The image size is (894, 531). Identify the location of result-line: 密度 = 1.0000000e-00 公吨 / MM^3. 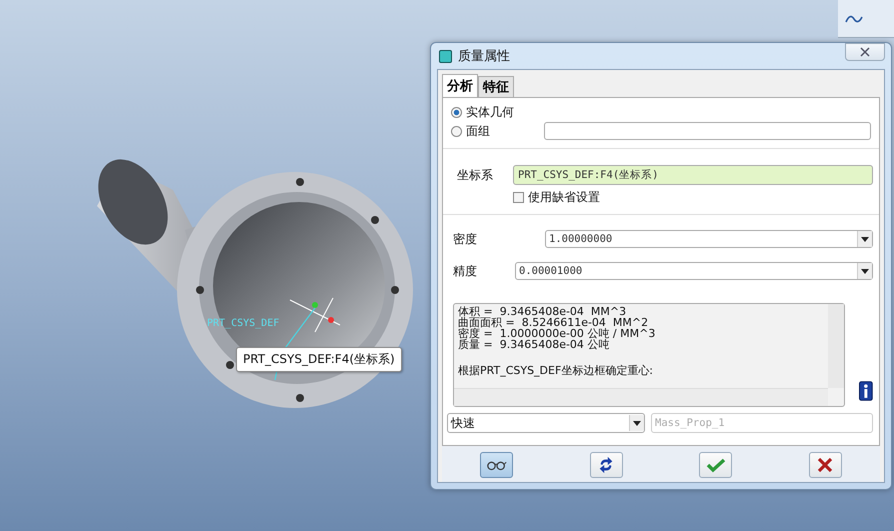
(557, 333).